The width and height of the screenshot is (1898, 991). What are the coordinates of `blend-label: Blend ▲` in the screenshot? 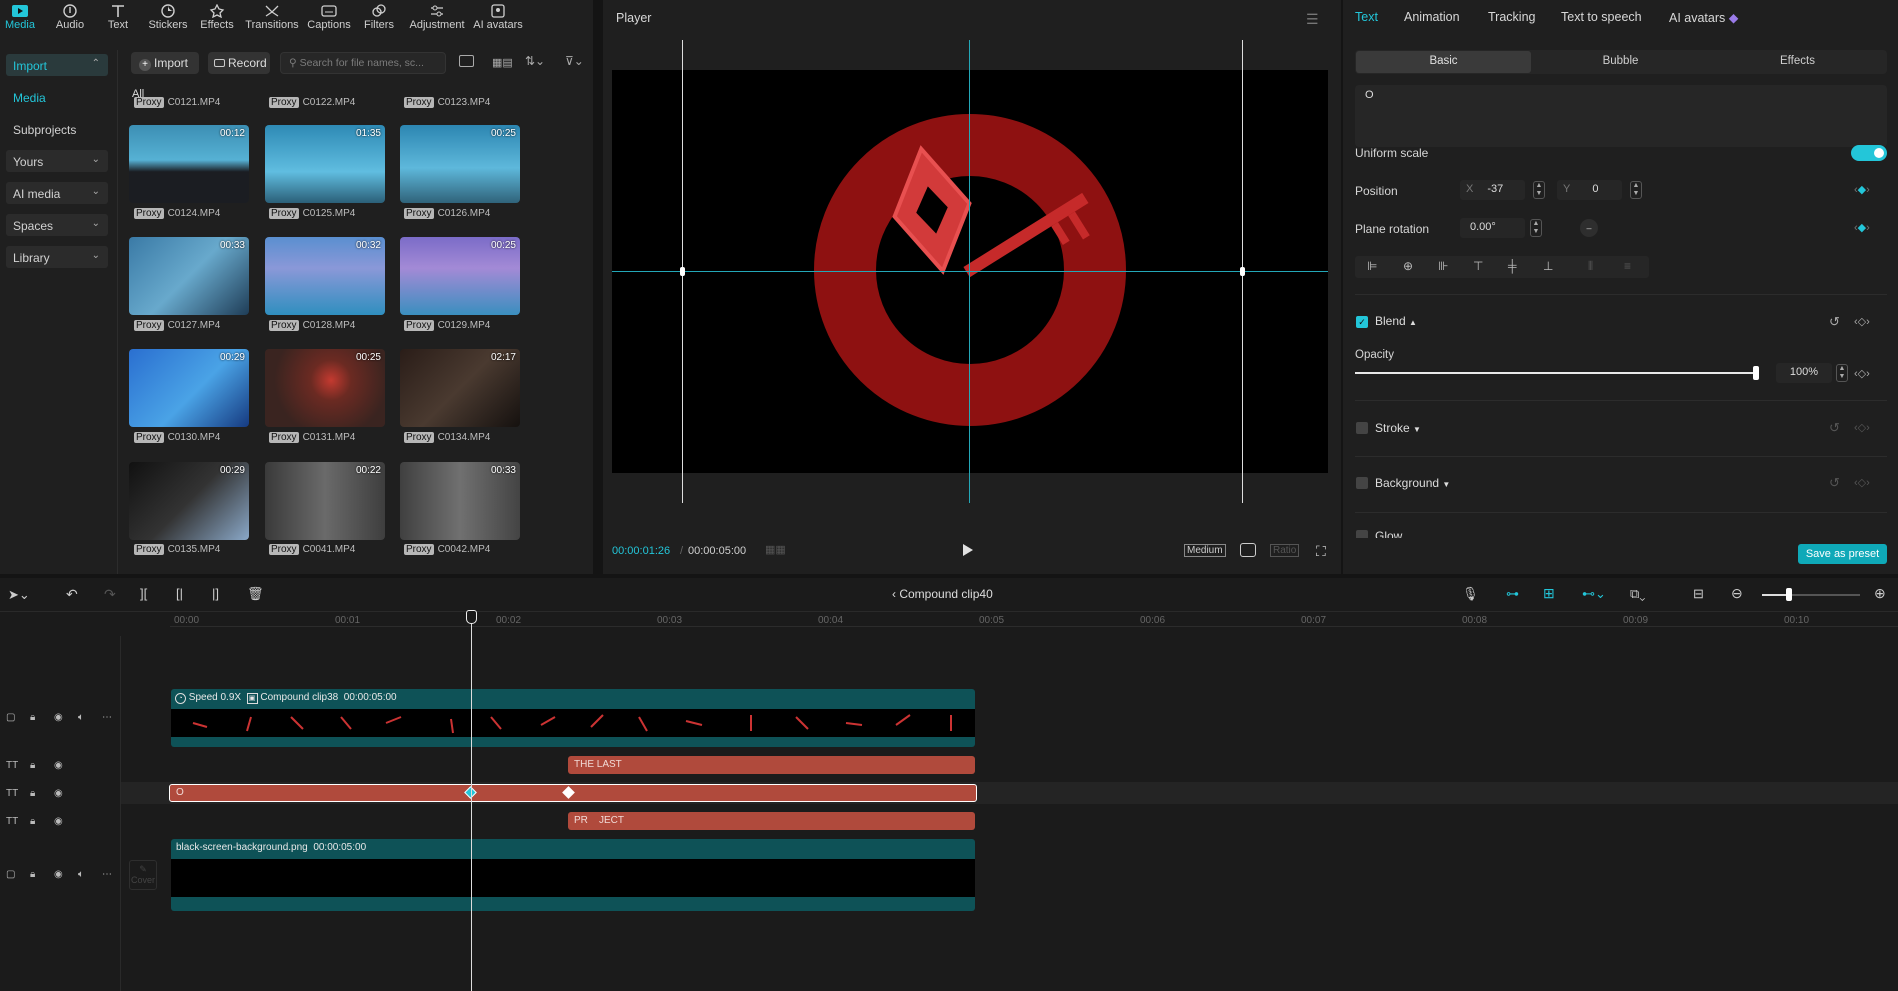 It's located at (1396, 321).